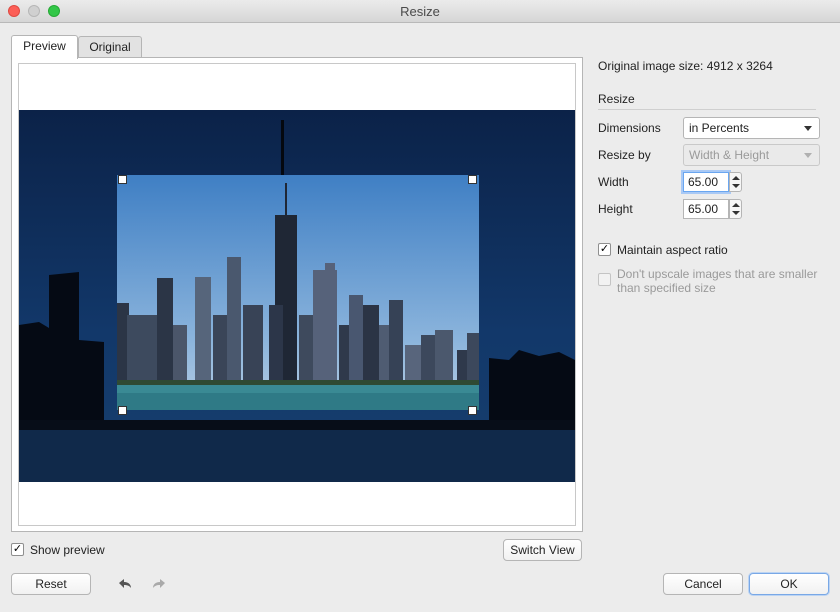  I want to click on crop-handle-top-right, so click(472, 179).